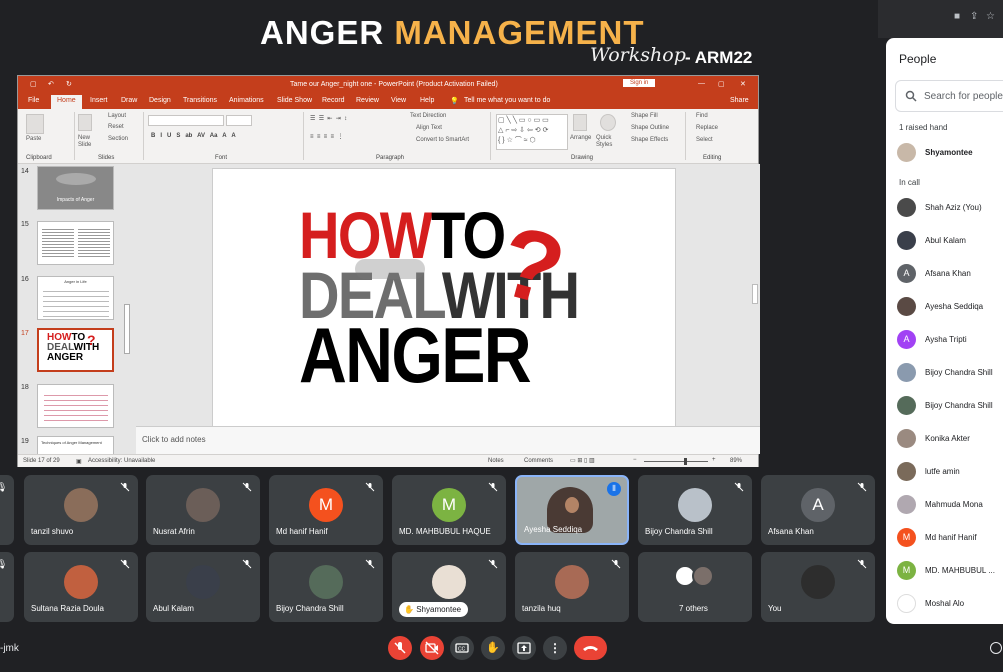 This screenshot has width=1003, height=672. I want to click on tab-review: Review, so click(367, 100).